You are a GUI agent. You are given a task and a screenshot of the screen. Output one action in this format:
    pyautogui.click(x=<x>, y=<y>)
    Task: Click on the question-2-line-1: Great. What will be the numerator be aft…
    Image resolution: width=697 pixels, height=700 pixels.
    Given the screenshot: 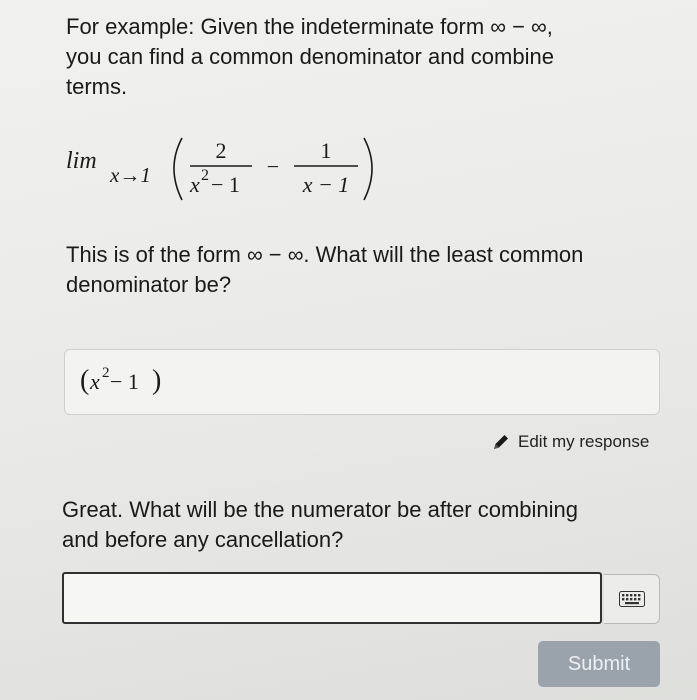 What is the action you would take?
    pyautogui.click(x=320, y=509)
    